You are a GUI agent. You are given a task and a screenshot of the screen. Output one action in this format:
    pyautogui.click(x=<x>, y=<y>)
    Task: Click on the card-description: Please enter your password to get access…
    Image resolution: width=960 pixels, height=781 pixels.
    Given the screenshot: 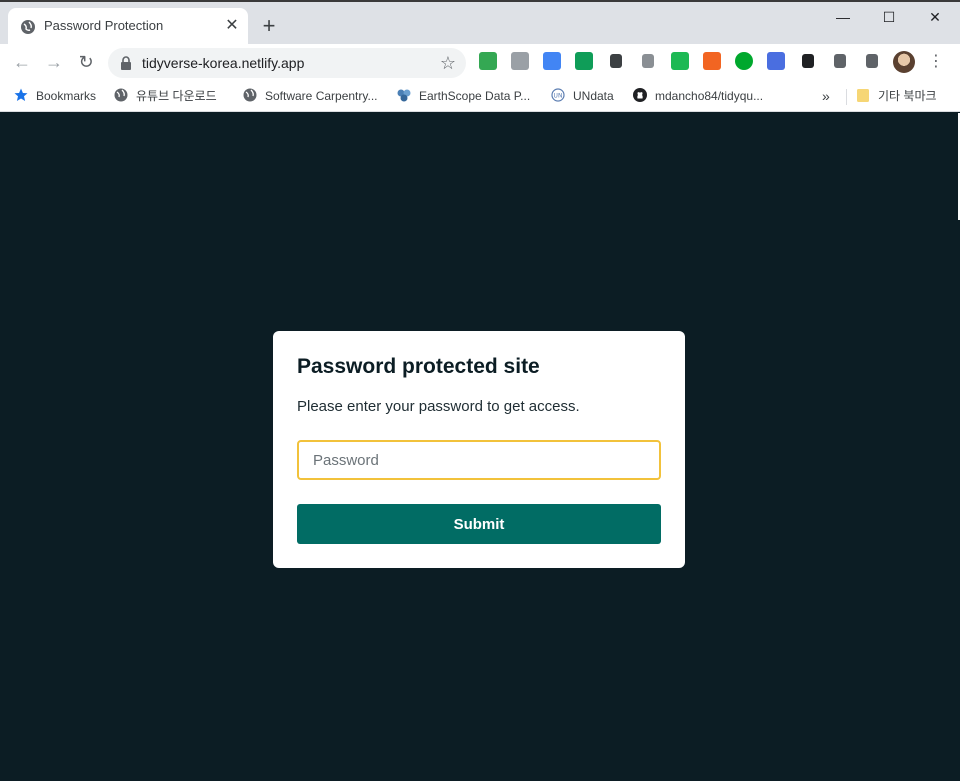 What is the action you would take?
    pyautogui.click(x=438, y=406)
    